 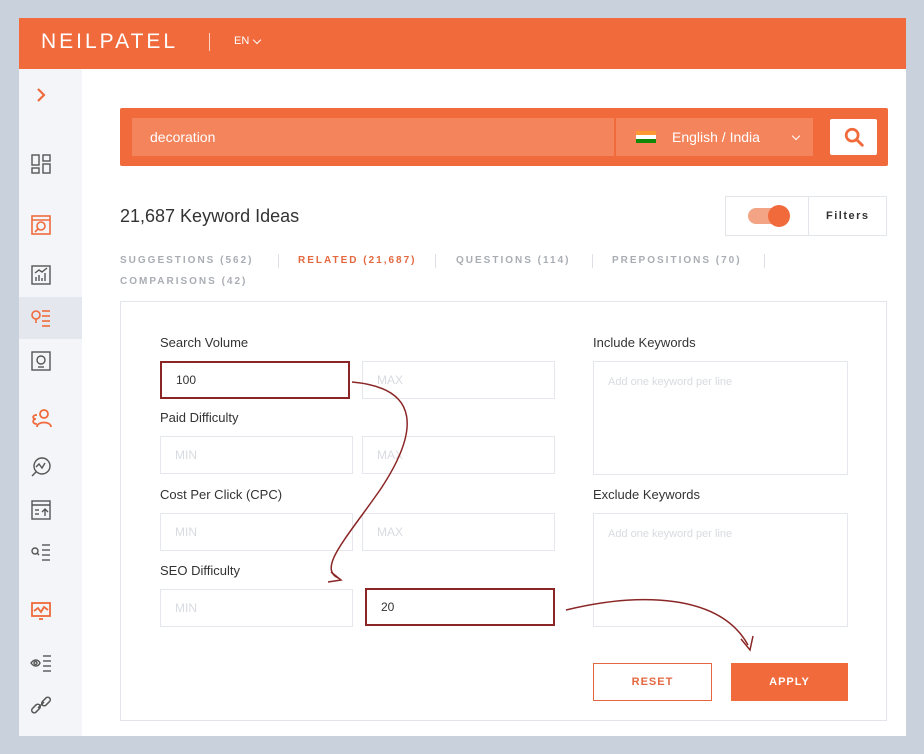 What do you see at coordinates (720, 418) in the screenshot?
I see `include-keywords-textarea` at bounding box center [720, 418].